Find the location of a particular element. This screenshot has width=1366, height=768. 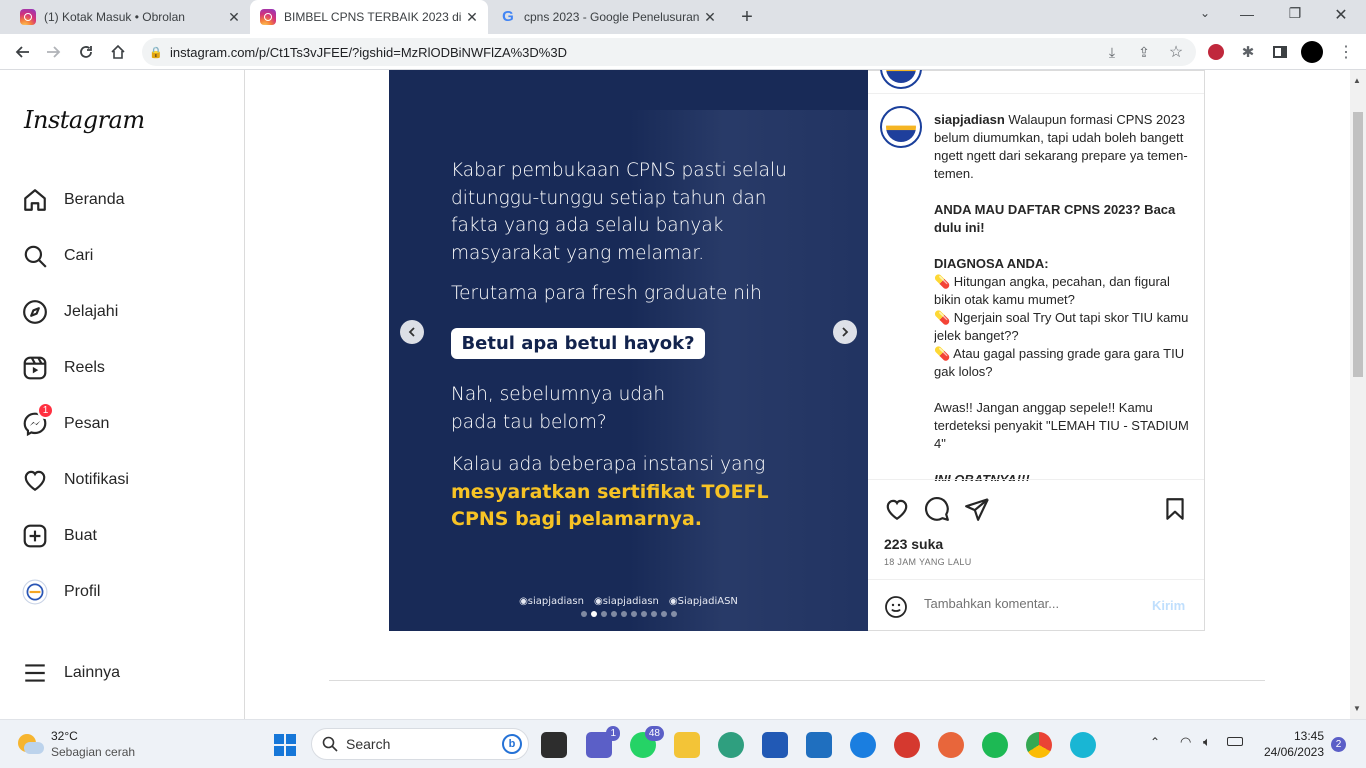

extension-red-icon is located at coordinates (1216, 52).